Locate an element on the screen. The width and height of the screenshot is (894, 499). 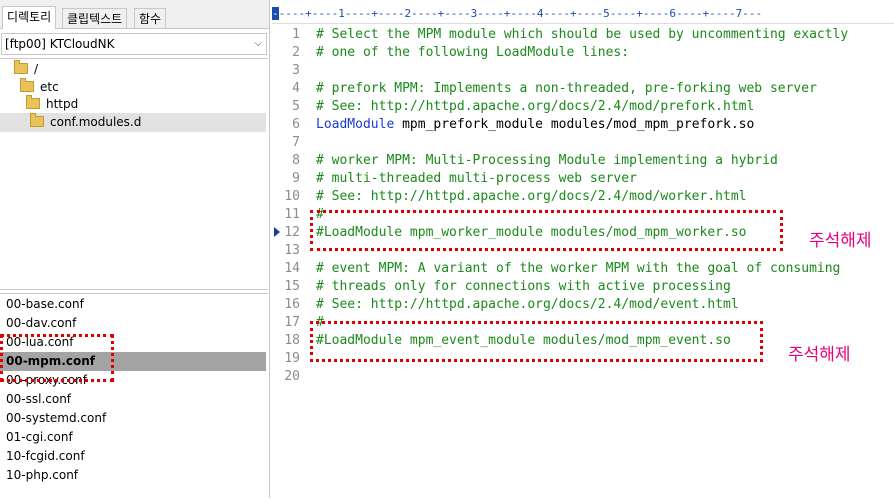
line-number: 12 is located at coordinates (292, 232).